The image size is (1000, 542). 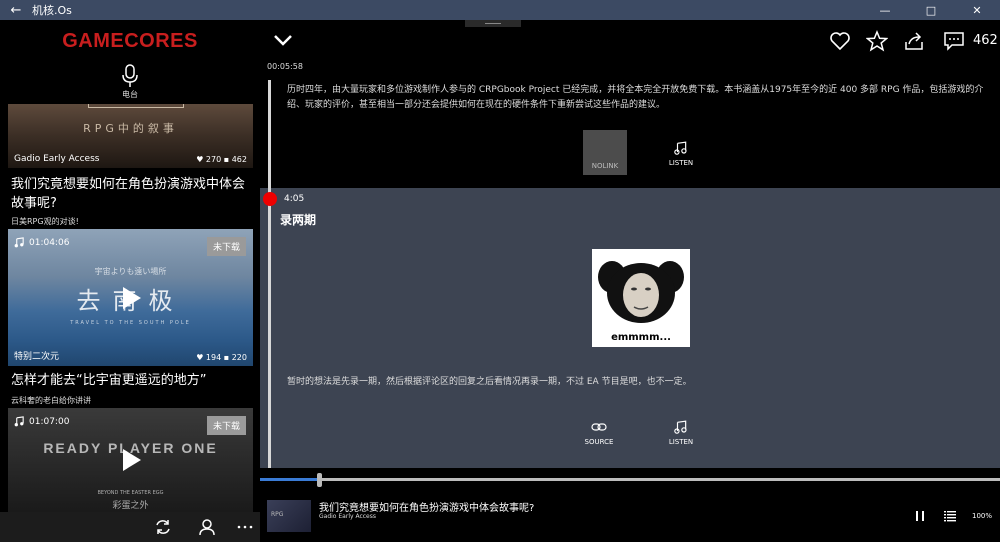 I want to click on program-name: Gadio Early Access, so click(x=57, y=159).